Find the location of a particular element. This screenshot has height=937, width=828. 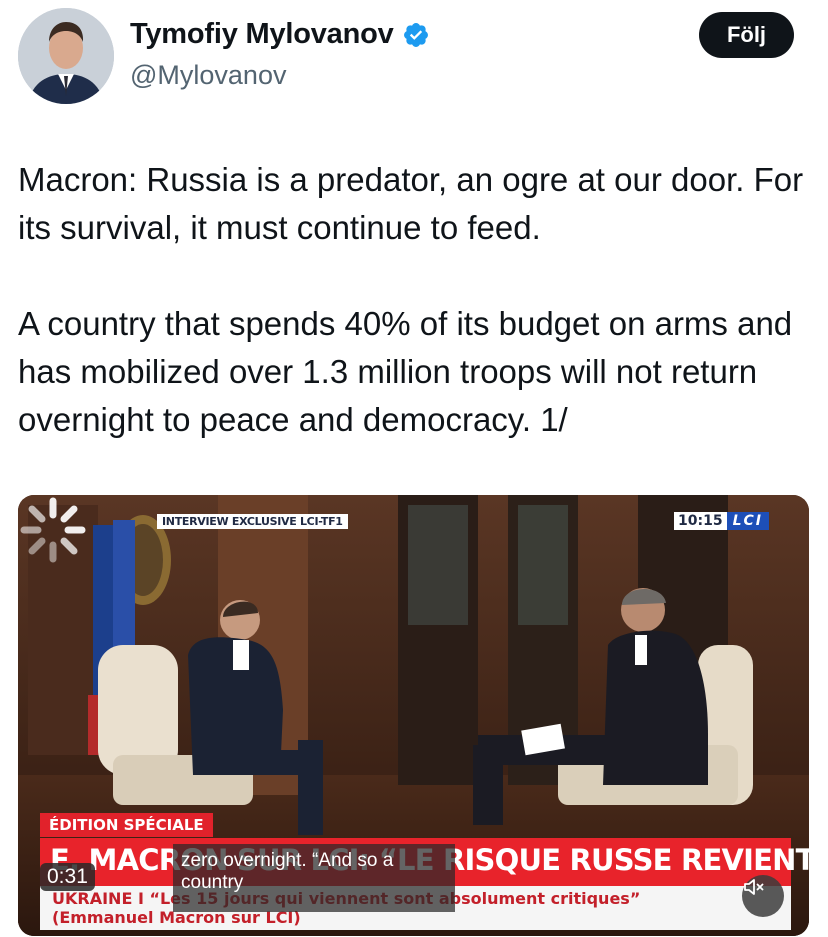

display-name: Tymofiy Mylovanov is located at coordinates (262, 34).